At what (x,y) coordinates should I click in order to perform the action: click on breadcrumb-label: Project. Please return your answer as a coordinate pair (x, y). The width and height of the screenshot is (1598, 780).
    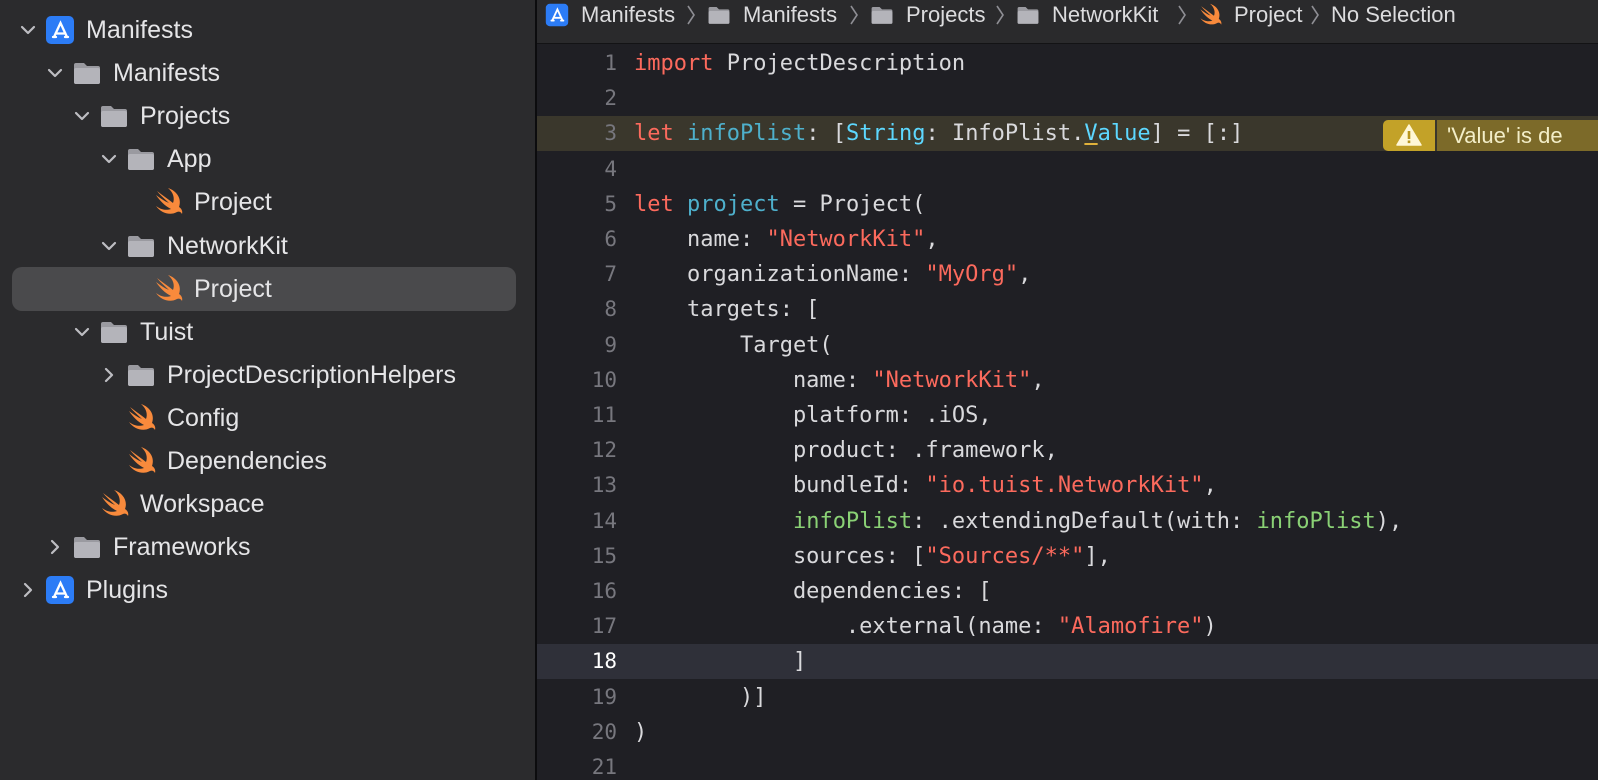
    Looking at the image, I should click on (1268, 14).